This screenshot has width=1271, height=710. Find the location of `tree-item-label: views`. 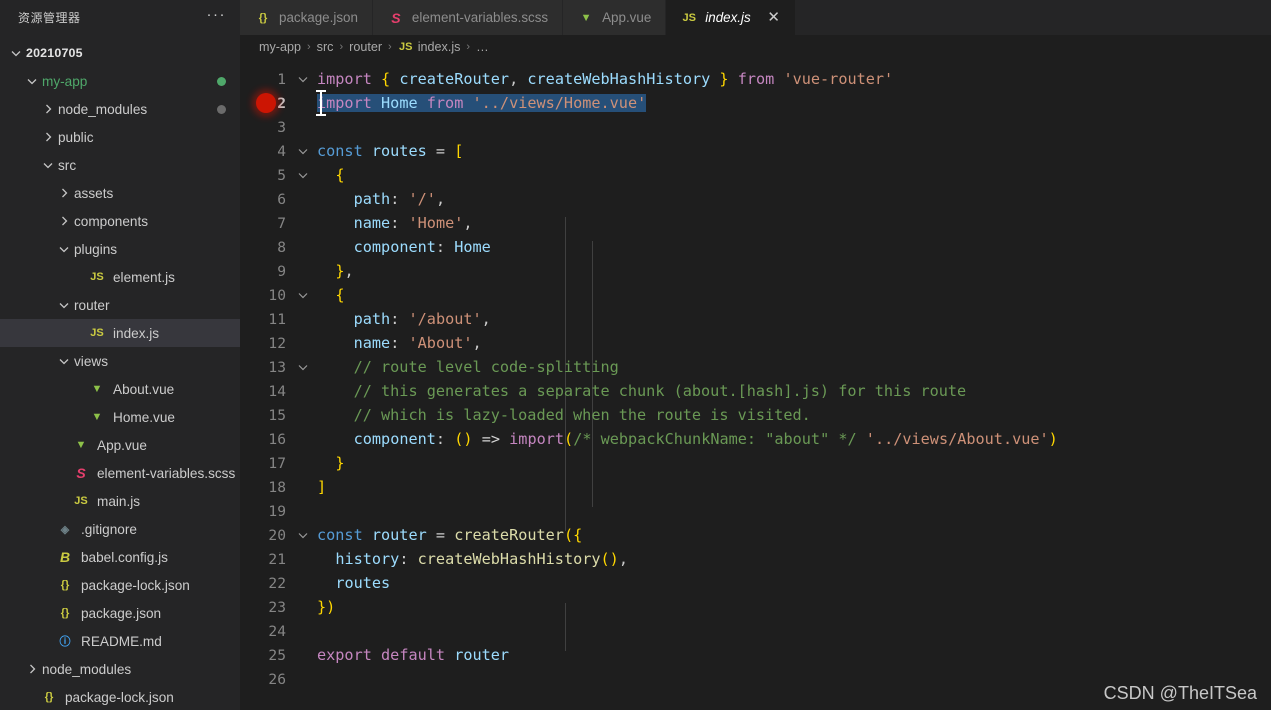

tree-item-label: views is located at coordinates (91, 361).